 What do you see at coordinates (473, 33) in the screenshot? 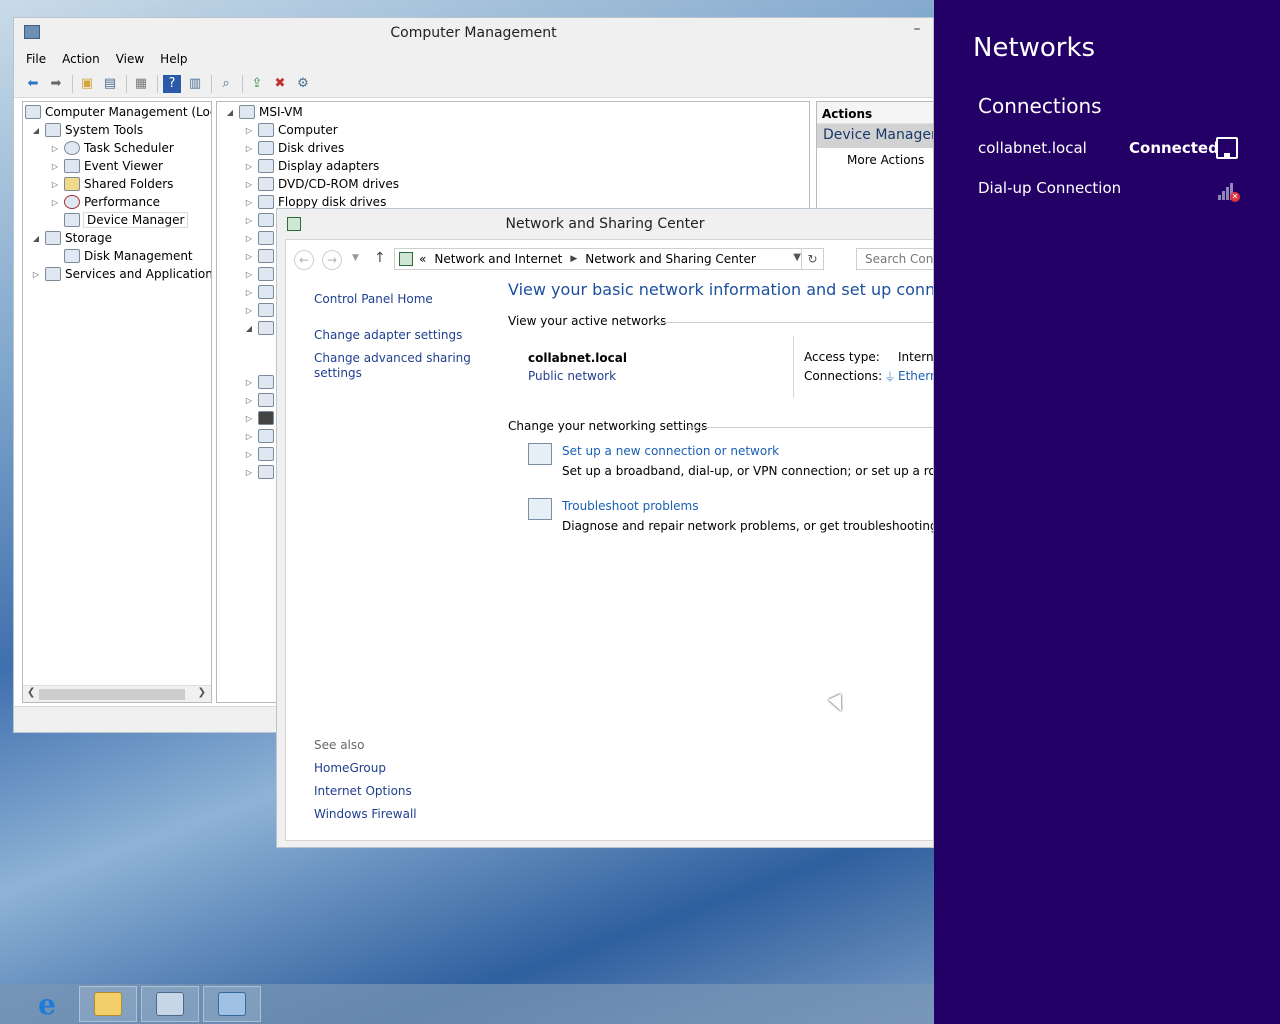
I see `cm-titlebar: Computer Management –` at bounding box center [473, 33].